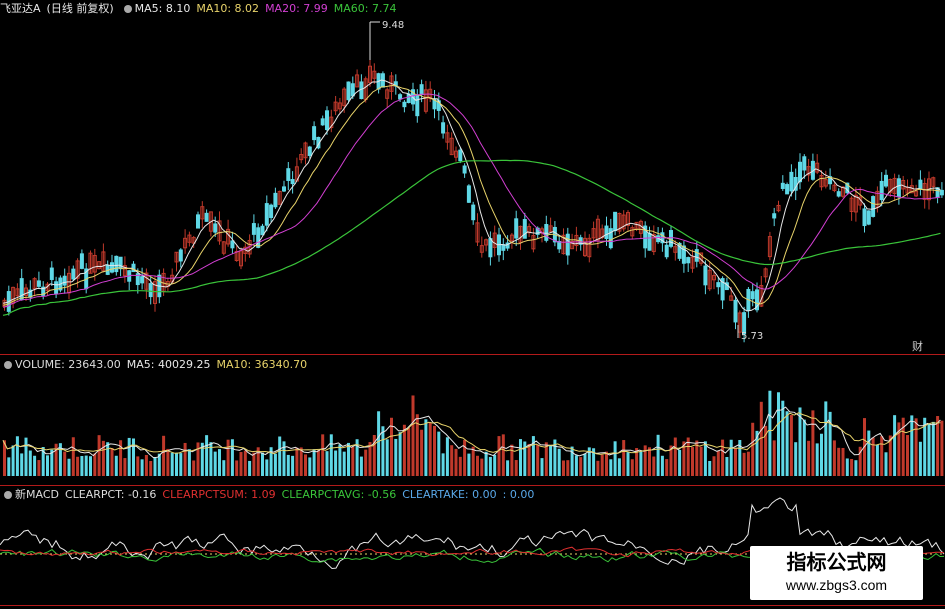  Describe the element at coordinates (228, 8) in the screenshot. I see `price-indicator-1: MA10: 8.02` at that location.